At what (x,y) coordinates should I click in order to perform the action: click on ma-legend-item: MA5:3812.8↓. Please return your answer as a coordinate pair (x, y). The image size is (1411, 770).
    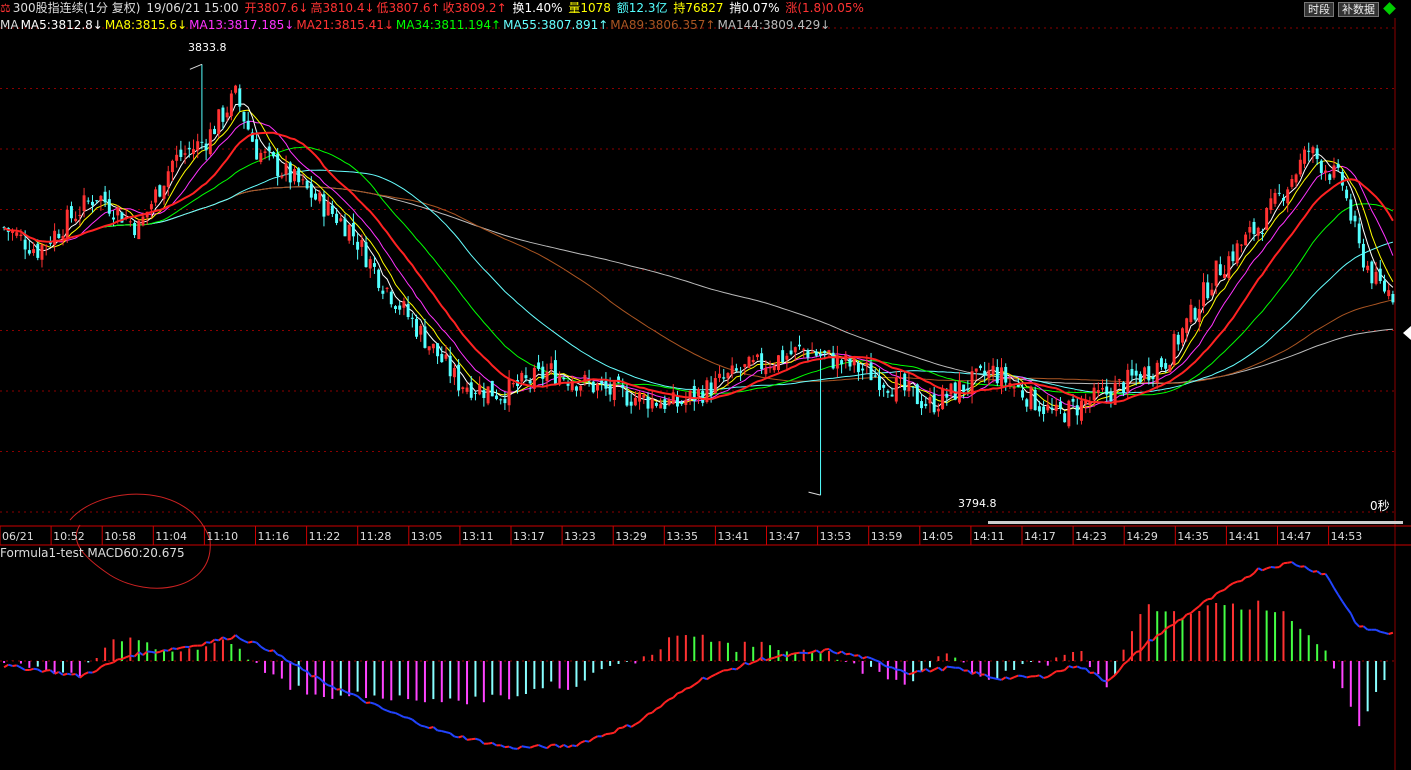
    Looking at the image, I should click on (61, 25).